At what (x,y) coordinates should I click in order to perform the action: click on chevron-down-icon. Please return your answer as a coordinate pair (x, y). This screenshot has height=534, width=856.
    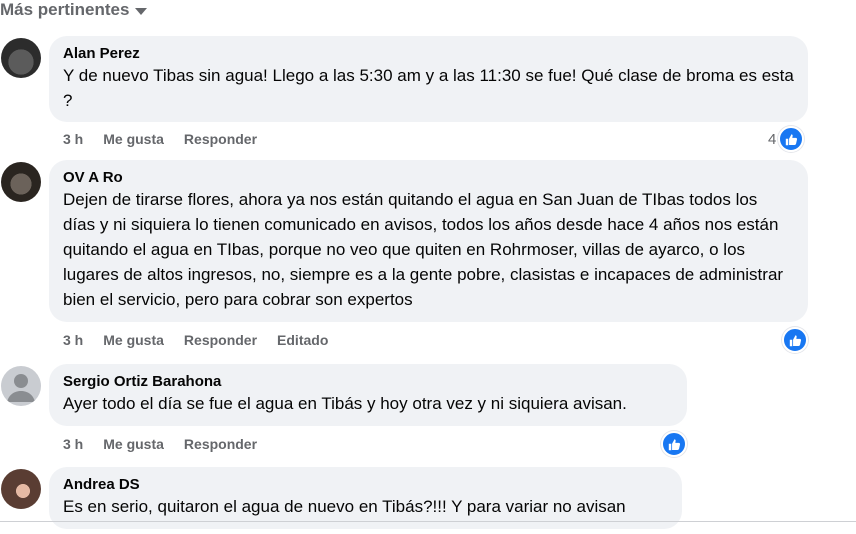
    Looking at the image, I should click on (141, 11).